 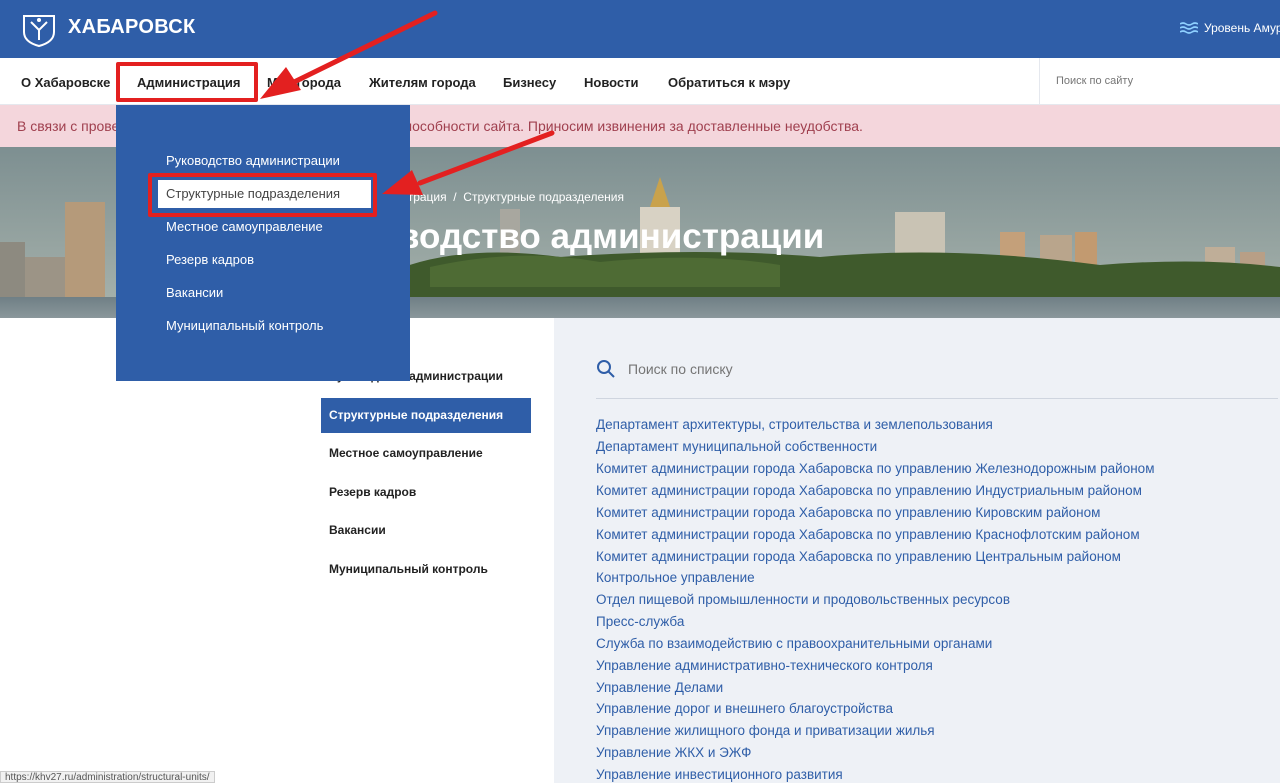 I want to click on nav-item-about: О Хабаровске, so click(x=65, y=82).